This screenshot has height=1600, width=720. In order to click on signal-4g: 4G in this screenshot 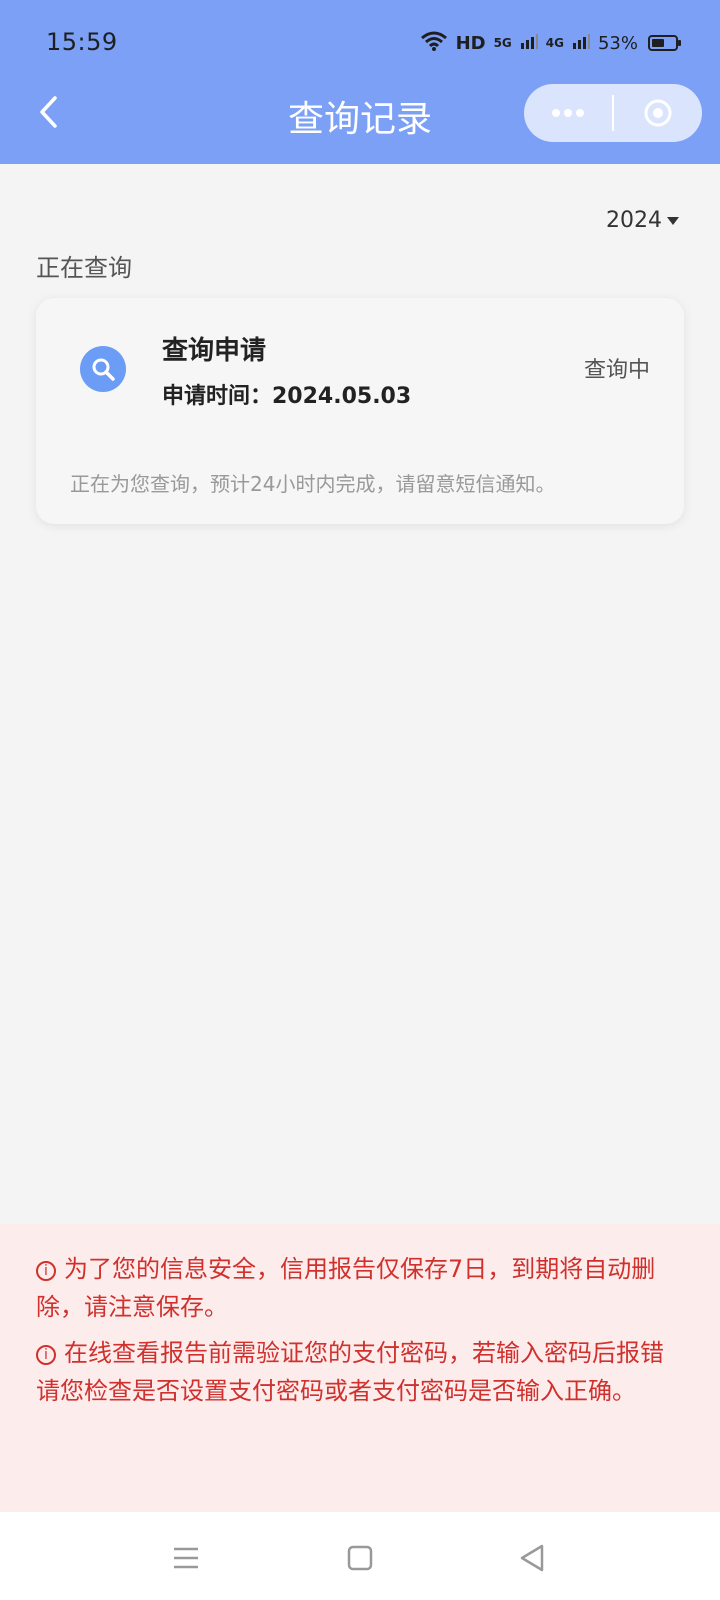, I will do `click(554, 43)`.